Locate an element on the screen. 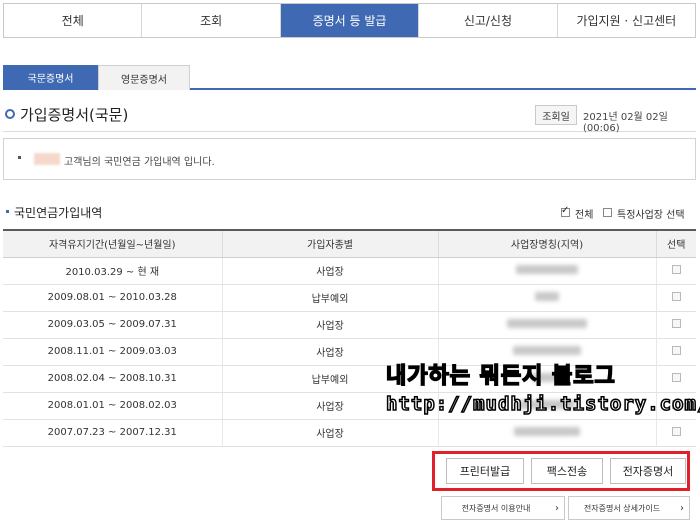  fax-send-button: 팩스전송 is located at coordinates (567, 471).